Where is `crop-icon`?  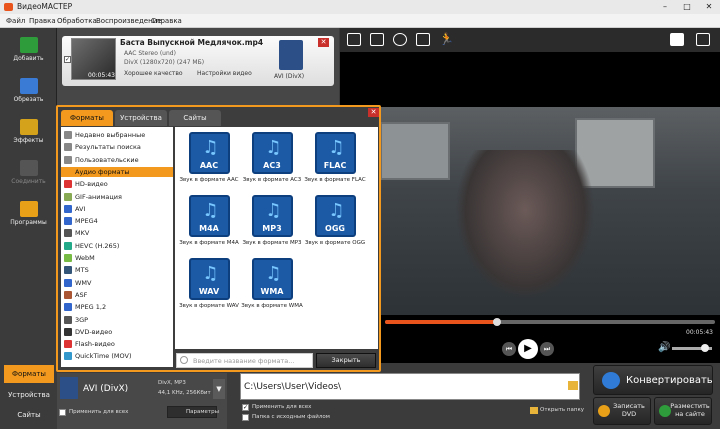
crop-icon is located at coordinates (354, 39).